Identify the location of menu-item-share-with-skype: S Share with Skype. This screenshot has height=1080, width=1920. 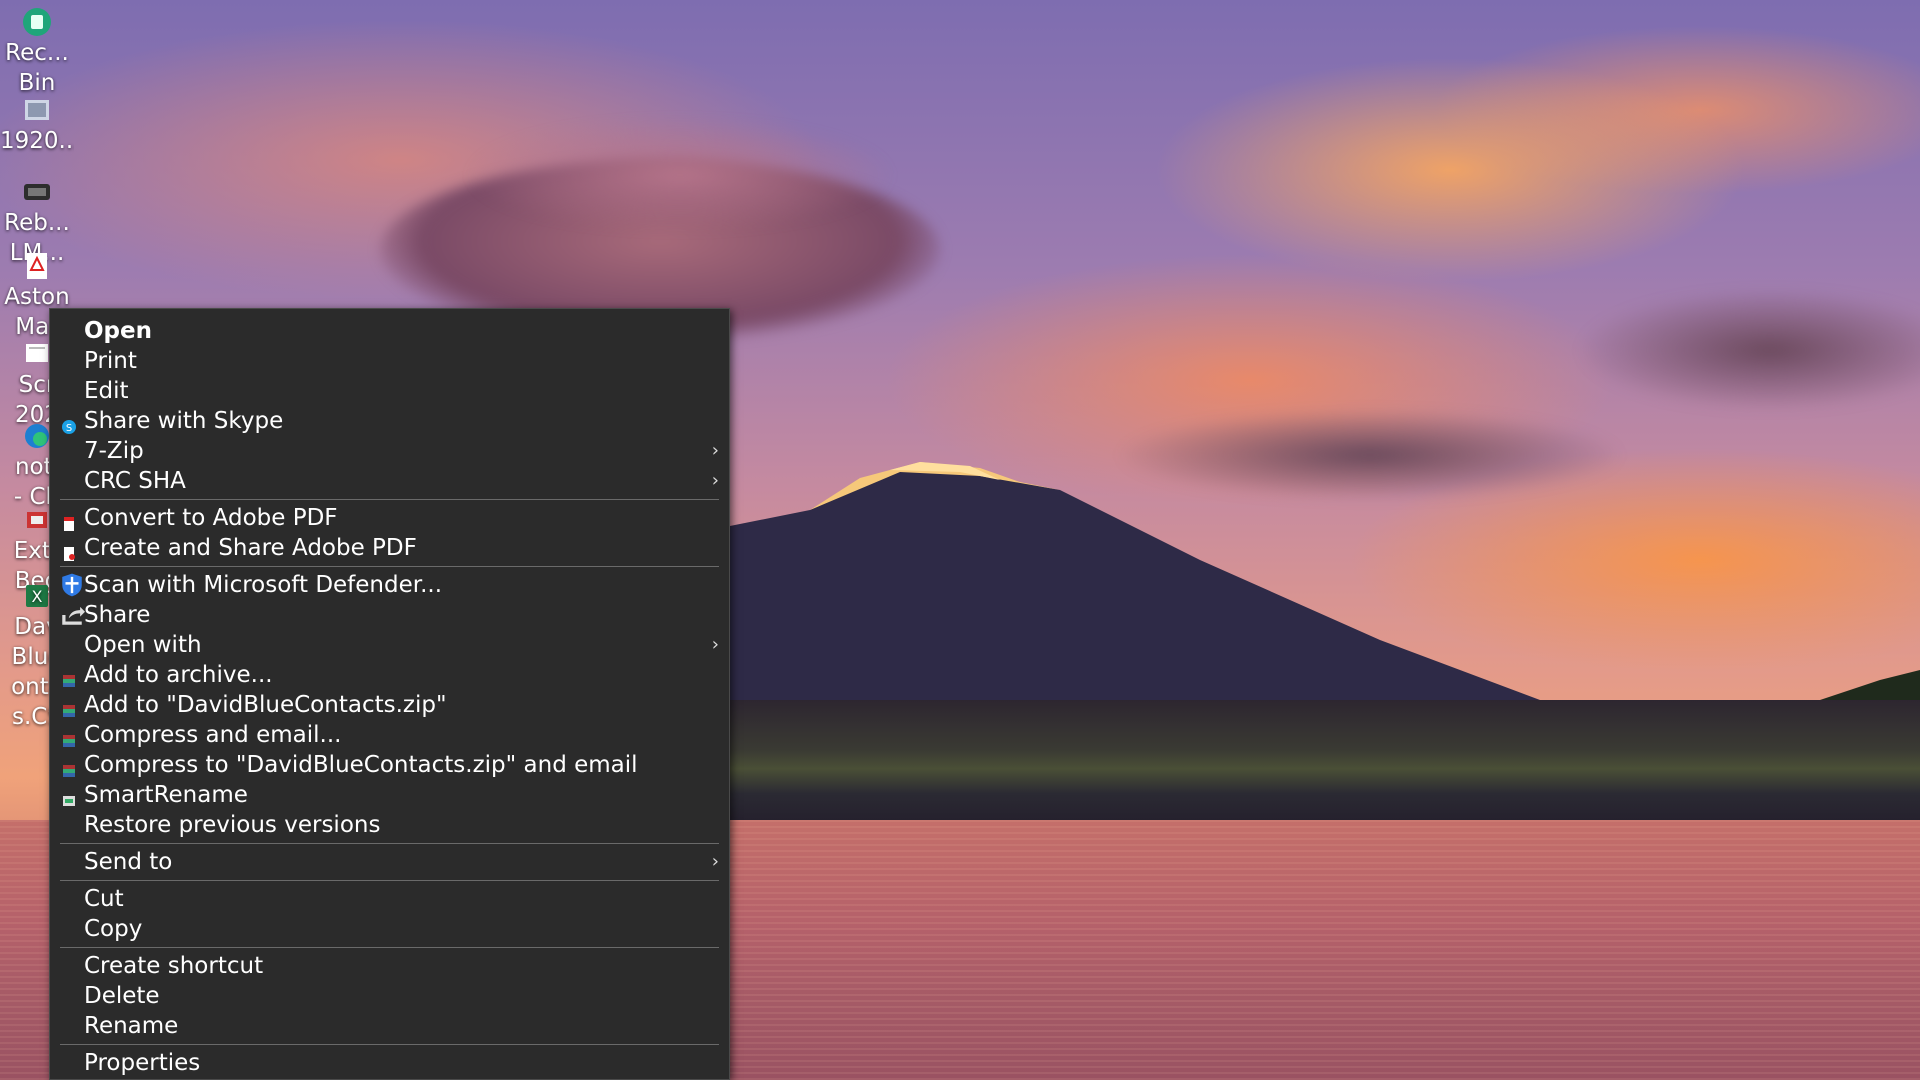
(389, 421).